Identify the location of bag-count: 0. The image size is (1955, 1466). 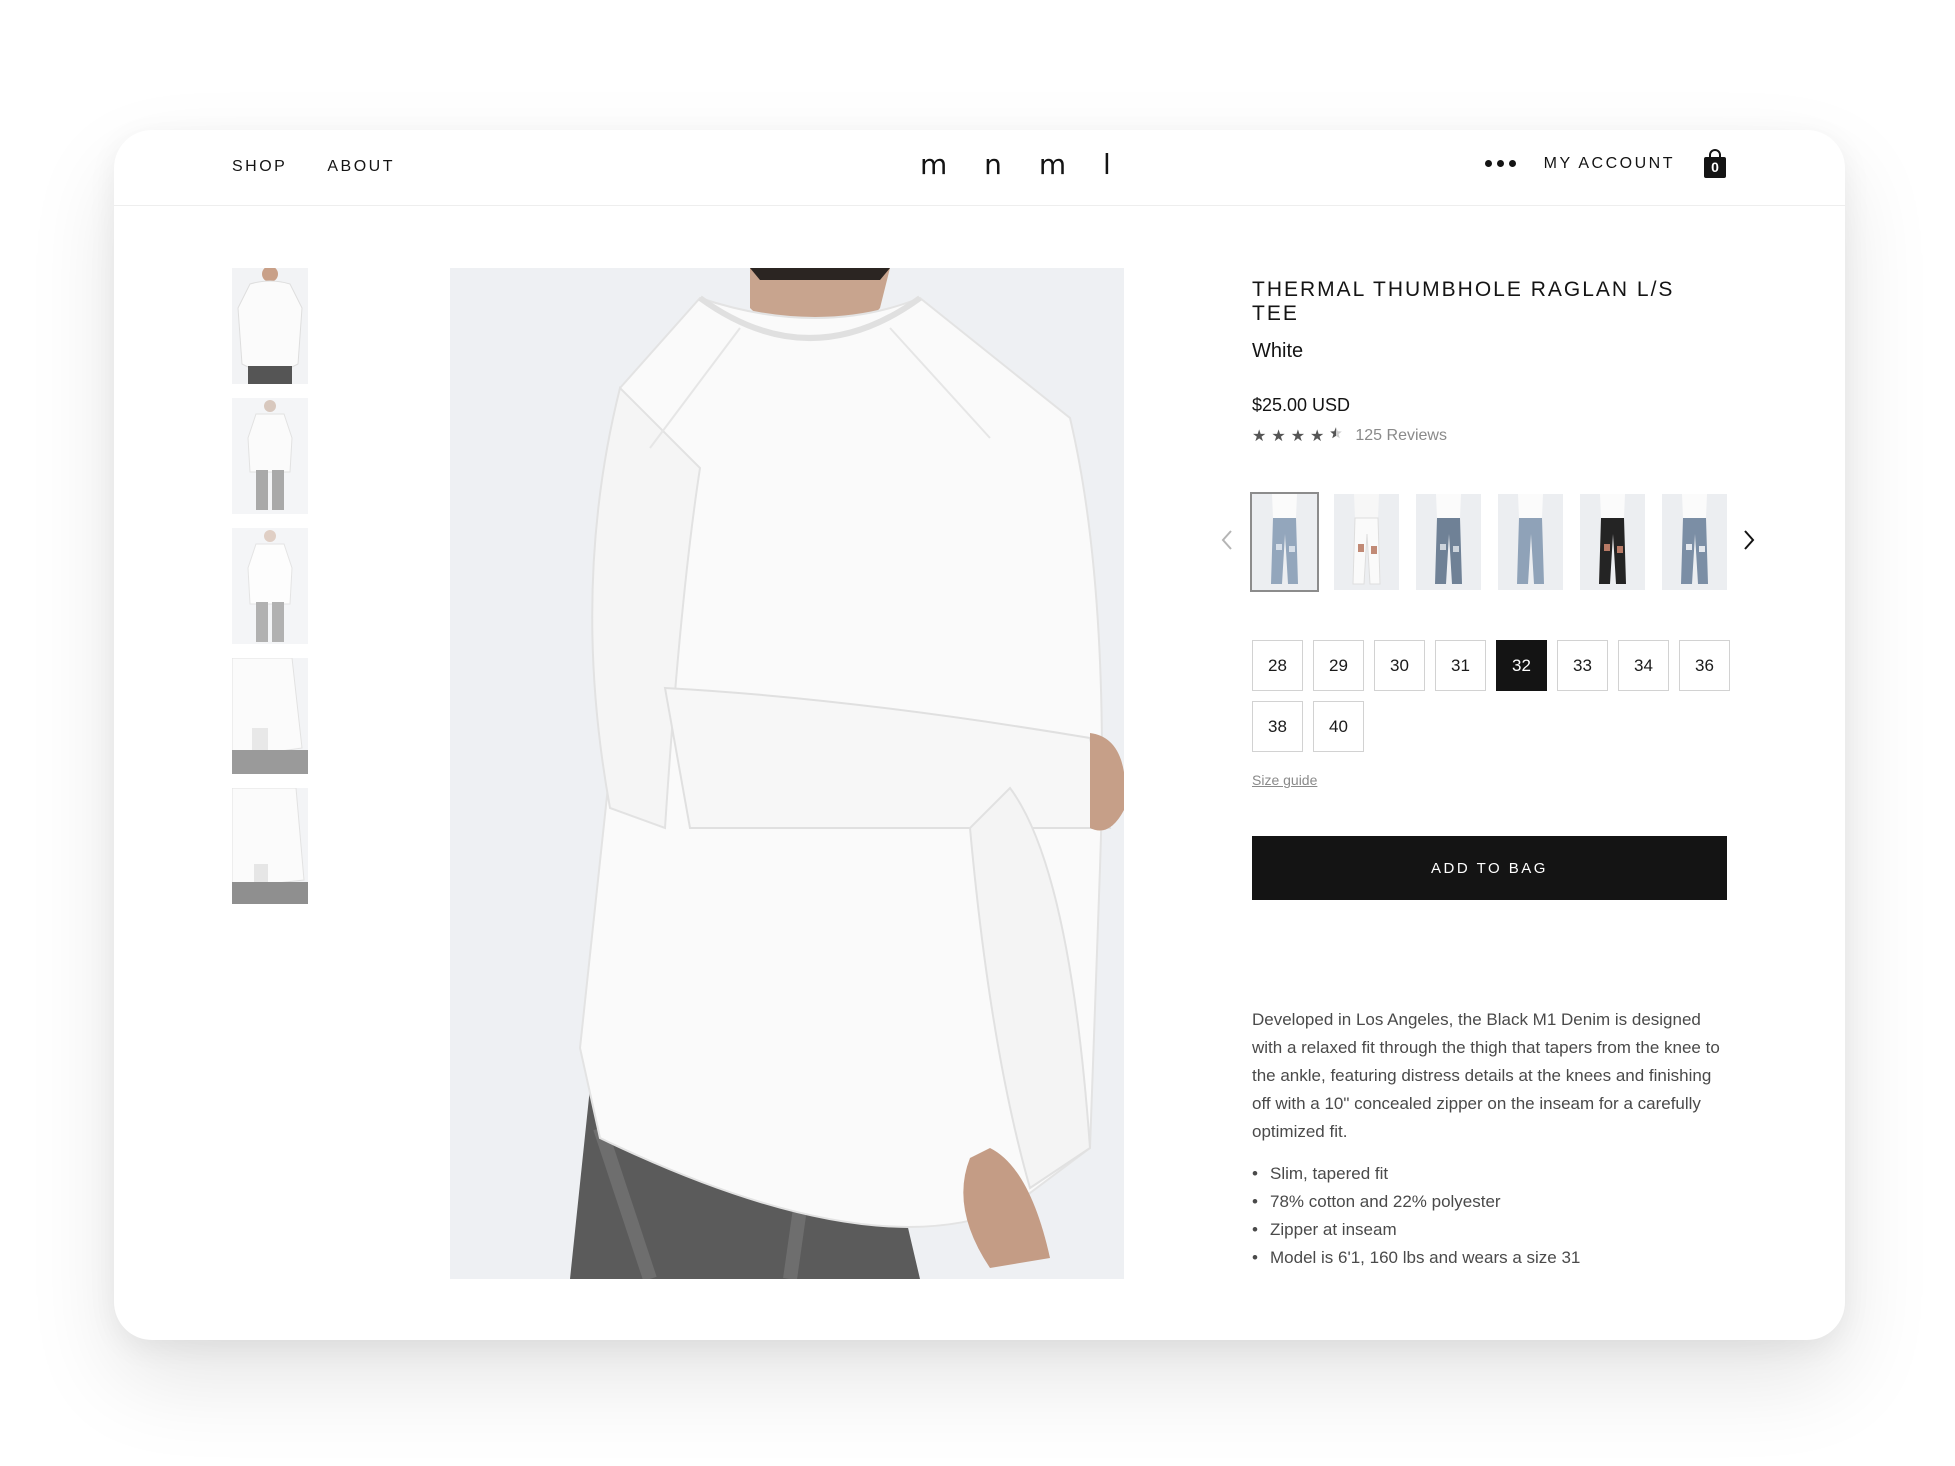
(1715, 166).